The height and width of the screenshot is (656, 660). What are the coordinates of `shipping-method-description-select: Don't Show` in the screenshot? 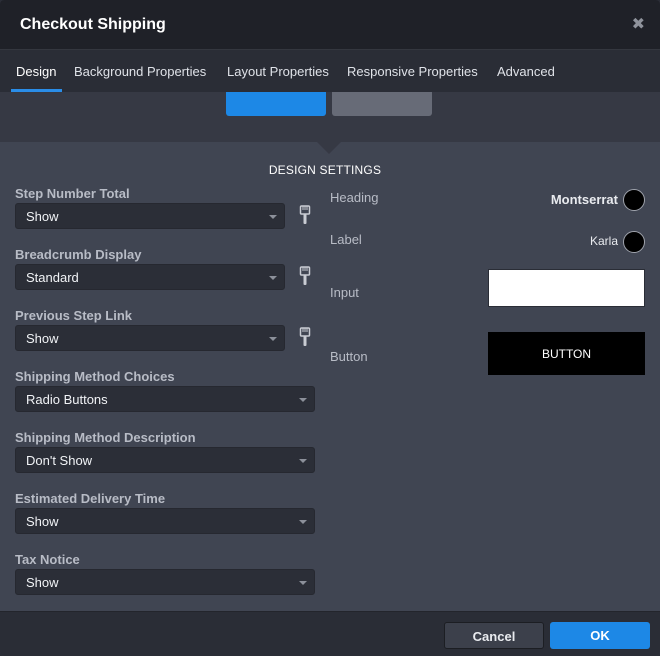 It's located at (165, 460).